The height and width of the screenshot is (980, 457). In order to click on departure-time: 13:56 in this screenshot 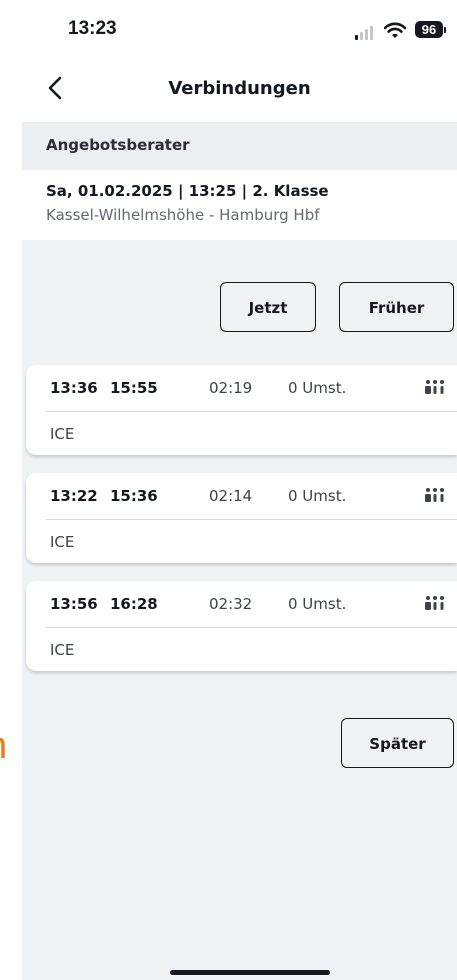, I will do `click(74, 604)`.